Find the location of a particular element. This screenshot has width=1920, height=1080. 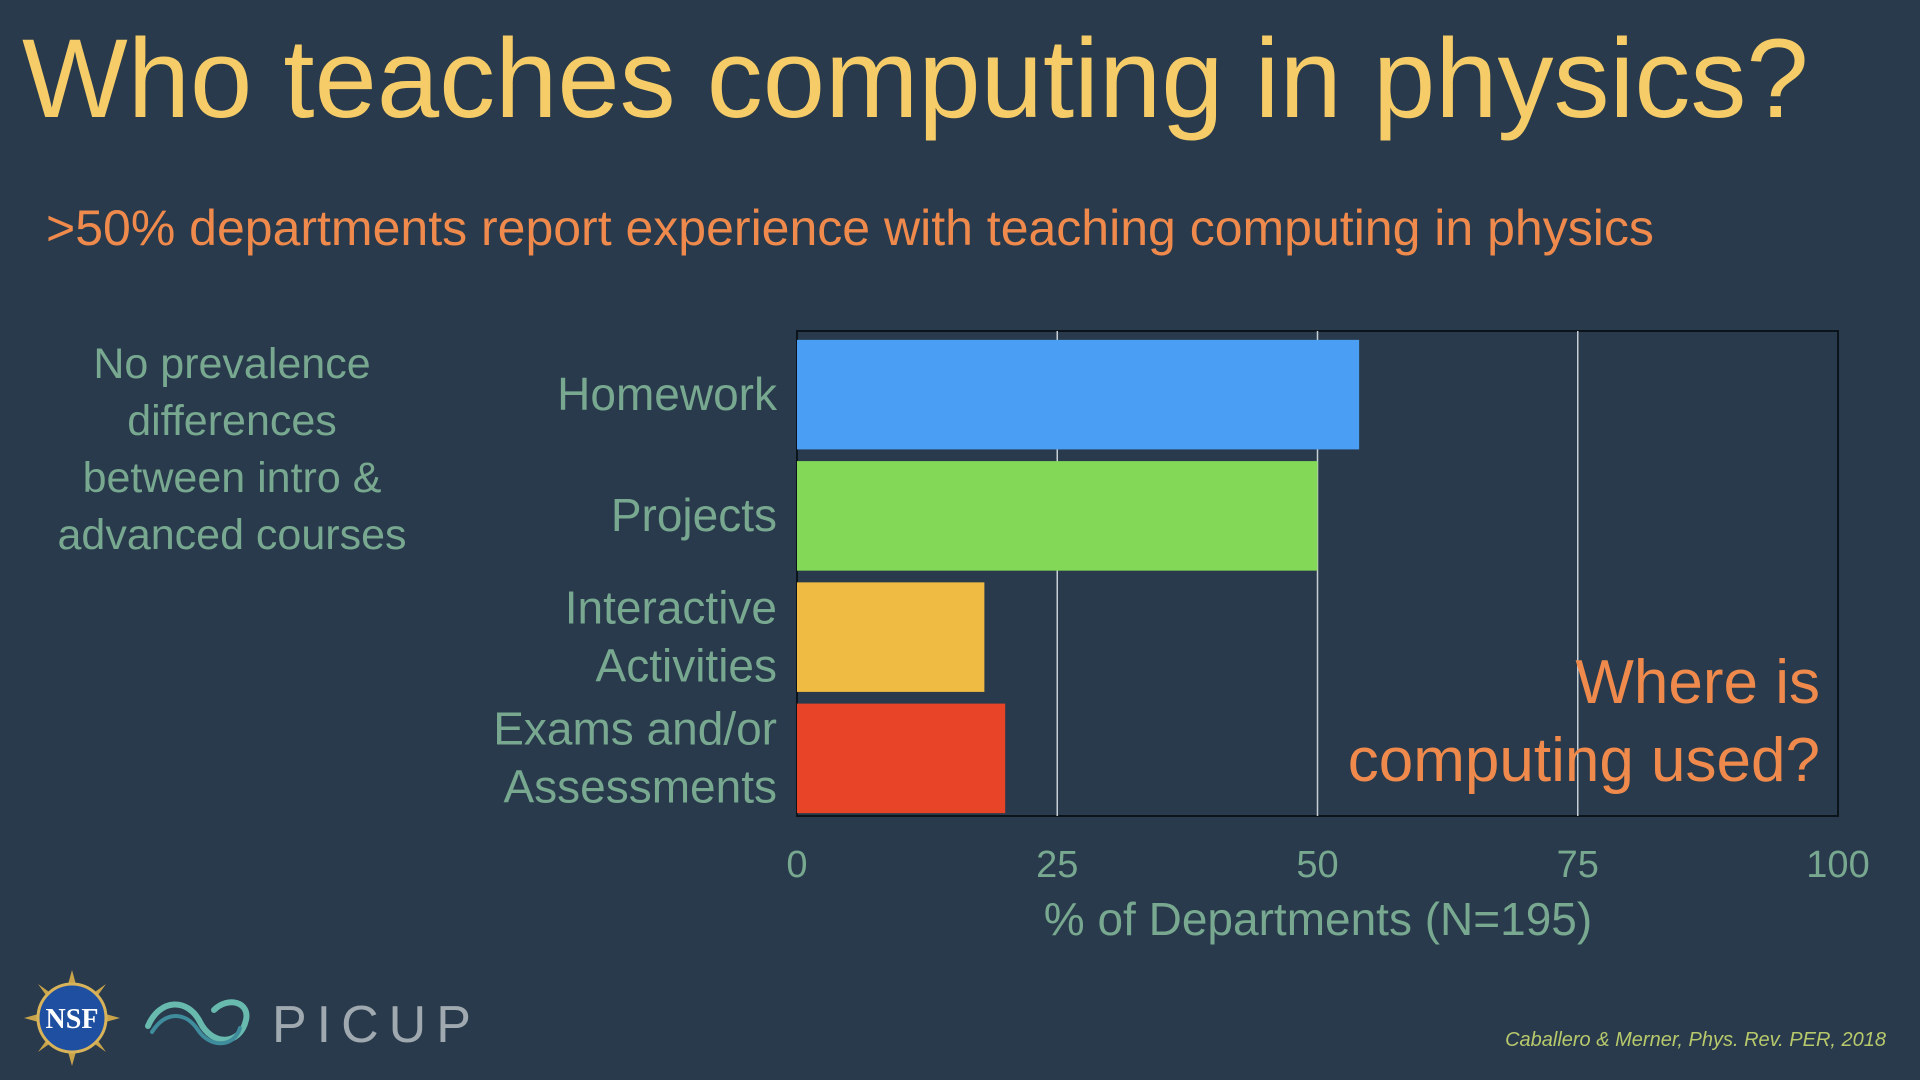

x-tick-label: 25 is located at coordinates (1057, 865).